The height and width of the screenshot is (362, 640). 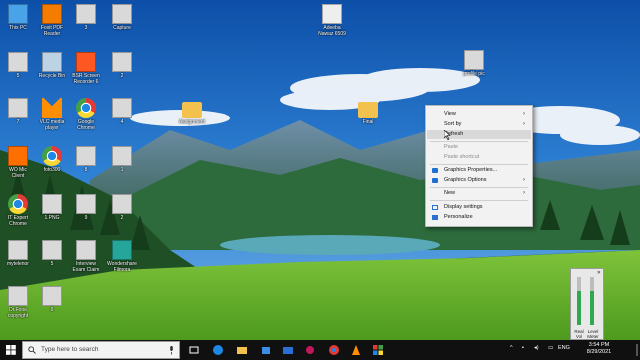 What do you see at coordinates (52, 20) in the screenshot?
I see `desktop-icon: Foxit PDF Reader` at bounding box center [52, 20].